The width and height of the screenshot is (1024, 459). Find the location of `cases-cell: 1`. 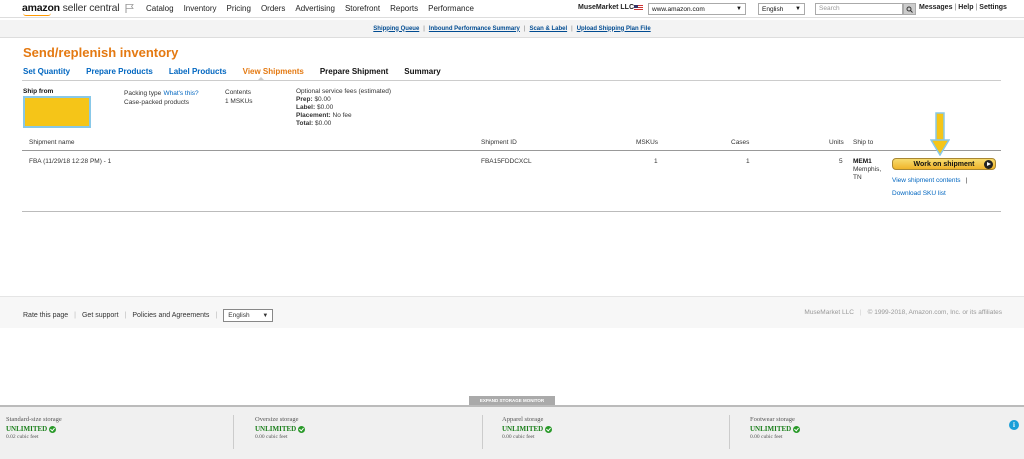

cases-cell: 1 is located at coordinates (748, 161).